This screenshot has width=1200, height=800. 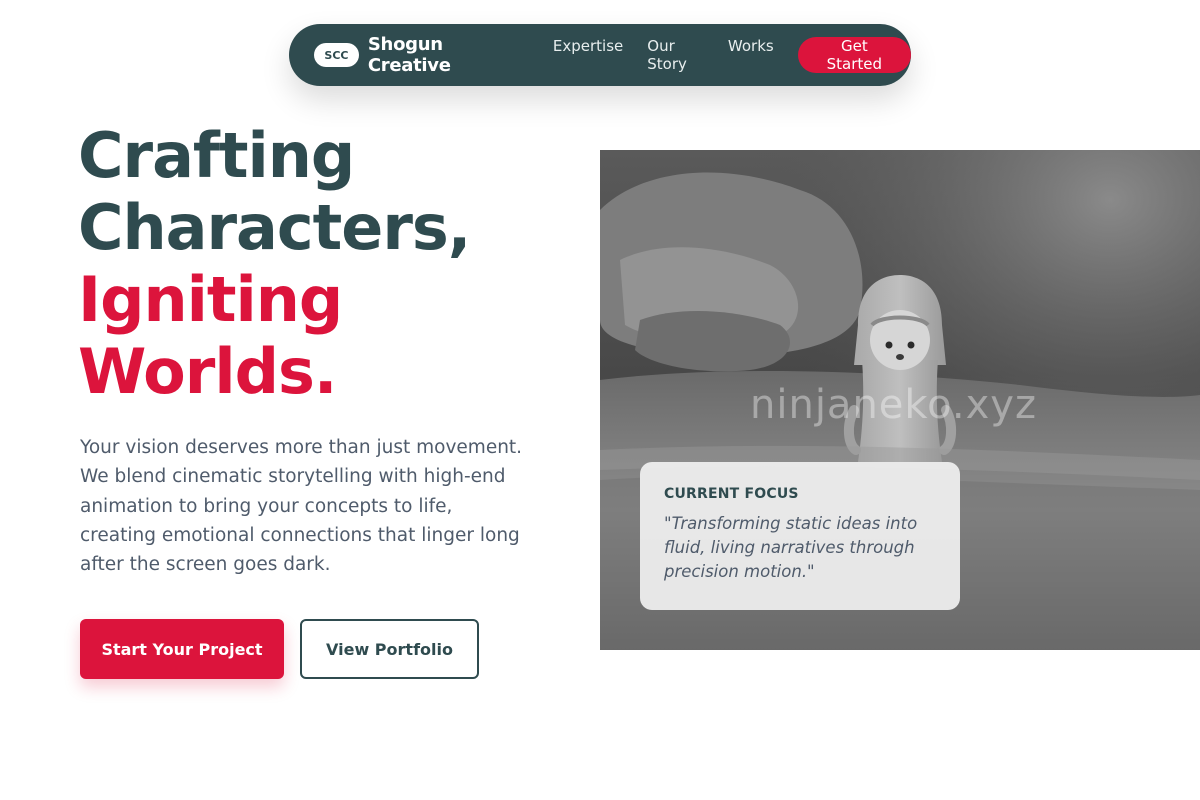 I want to click on nav-links: Expertise Our Story Works, so click(x=663, y=55).